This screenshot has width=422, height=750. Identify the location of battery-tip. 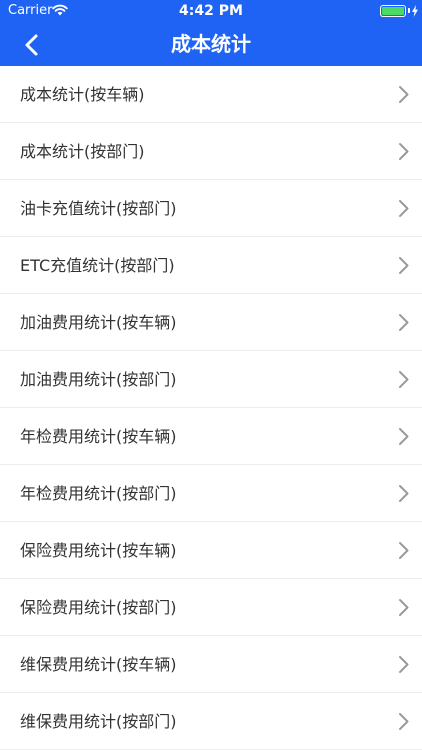
(409, 10).